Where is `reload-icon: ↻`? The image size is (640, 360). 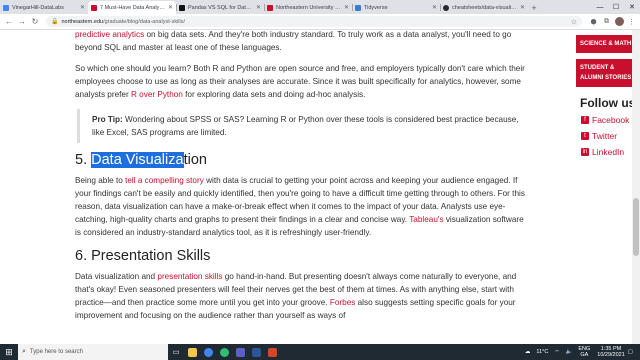
reload-icon: ↻ is located at coordinates (35, 22).